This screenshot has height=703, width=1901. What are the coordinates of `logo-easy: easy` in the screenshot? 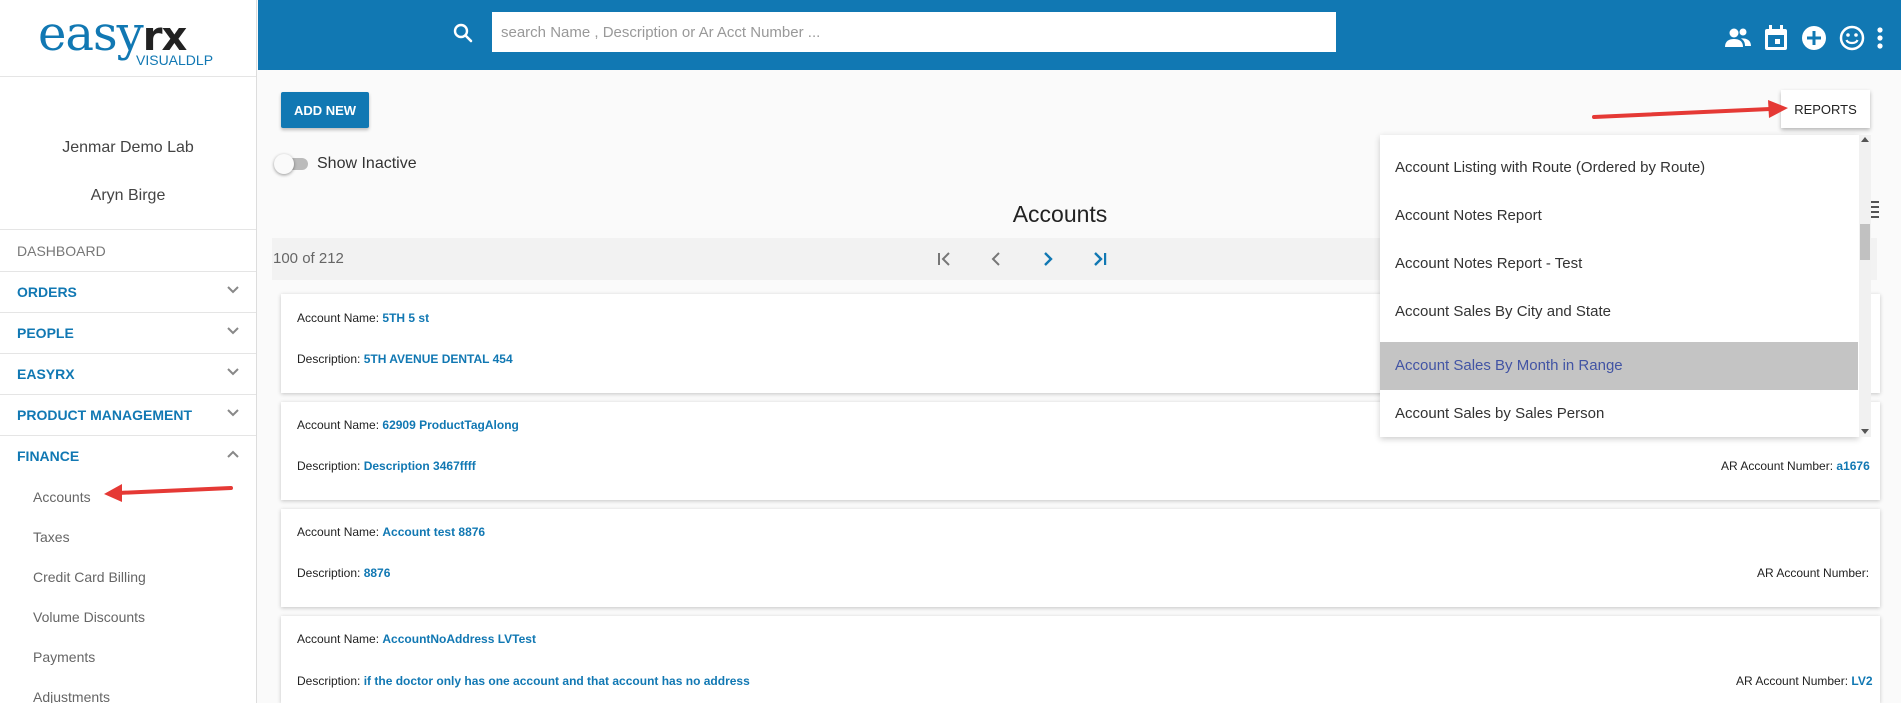 It's located at (91, 34).